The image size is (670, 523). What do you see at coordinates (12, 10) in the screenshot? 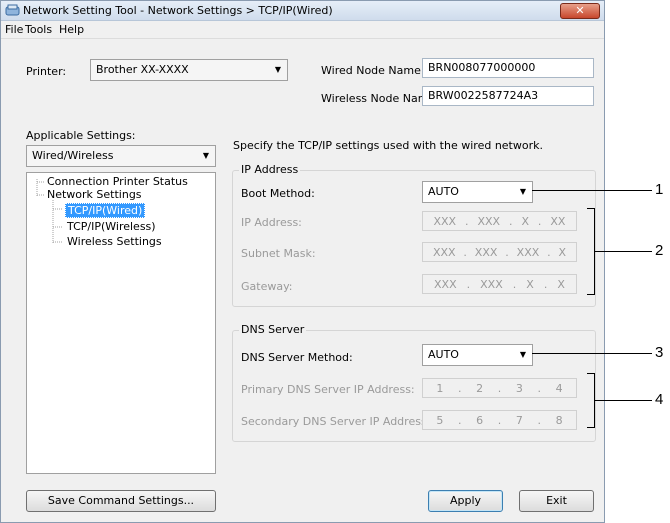
I see `network-tool-icon` at bounding box center [12, 10].